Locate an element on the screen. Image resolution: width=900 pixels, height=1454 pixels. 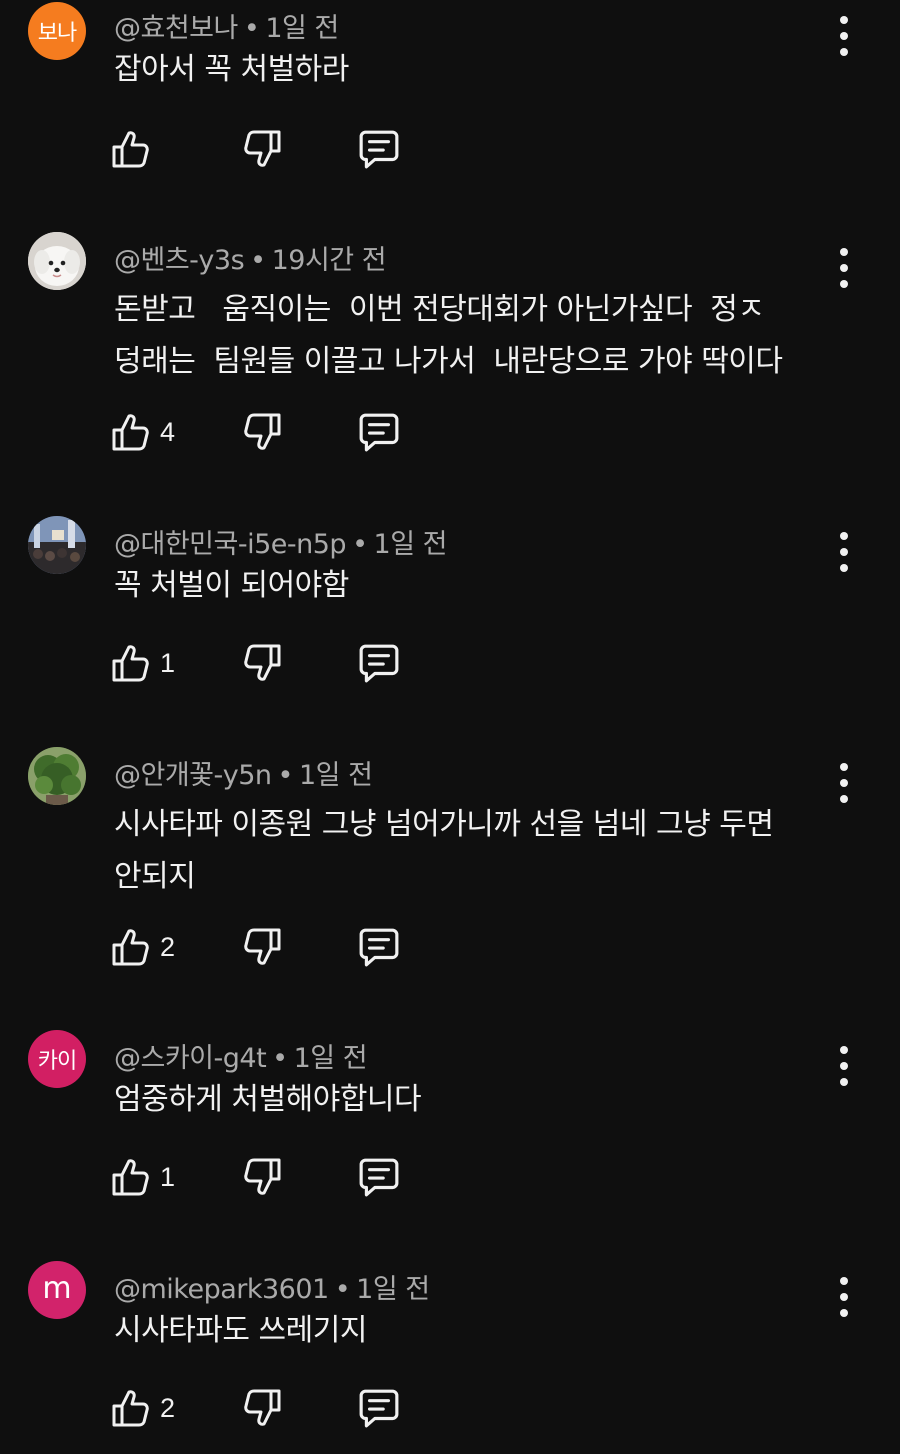
comment-meta: @mikepark3601 • 1일 전 is located at coordinates (272, 1286).